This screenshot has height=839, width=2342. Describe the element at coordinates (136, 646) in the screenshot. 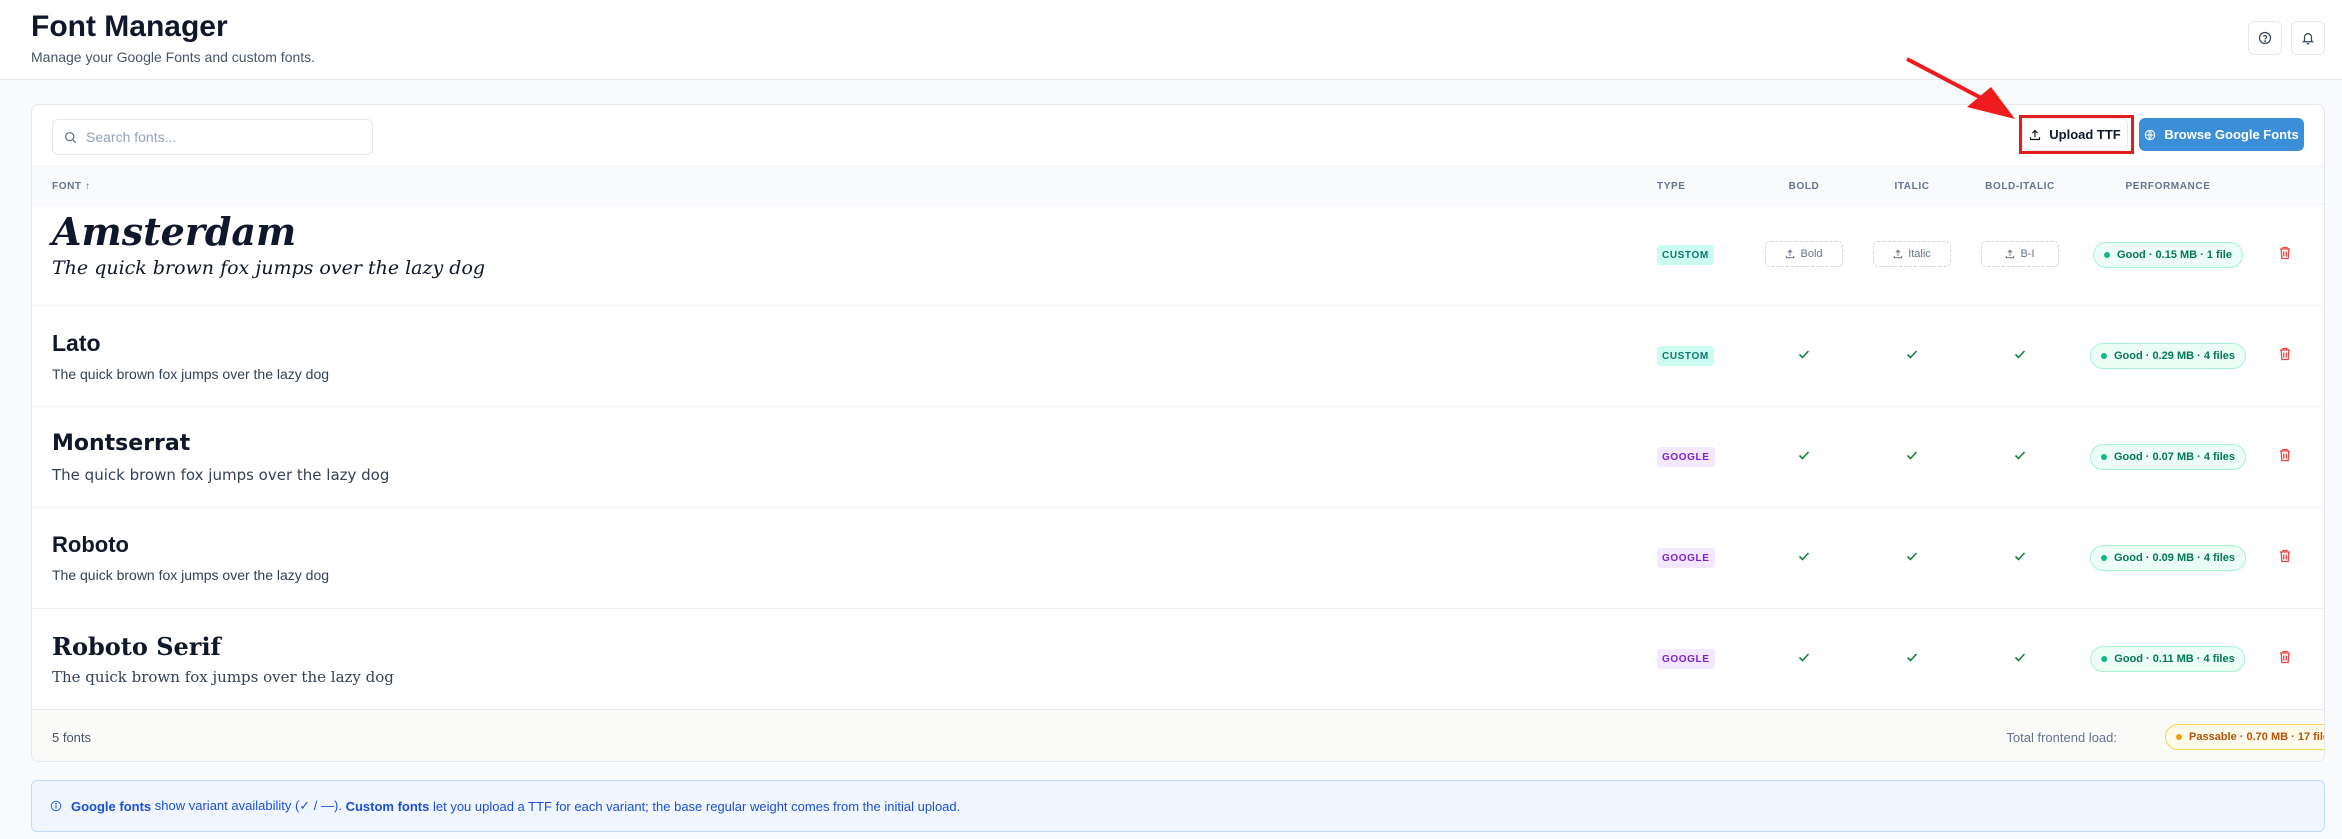

I see `font-name: Roboto Serif` at that location.